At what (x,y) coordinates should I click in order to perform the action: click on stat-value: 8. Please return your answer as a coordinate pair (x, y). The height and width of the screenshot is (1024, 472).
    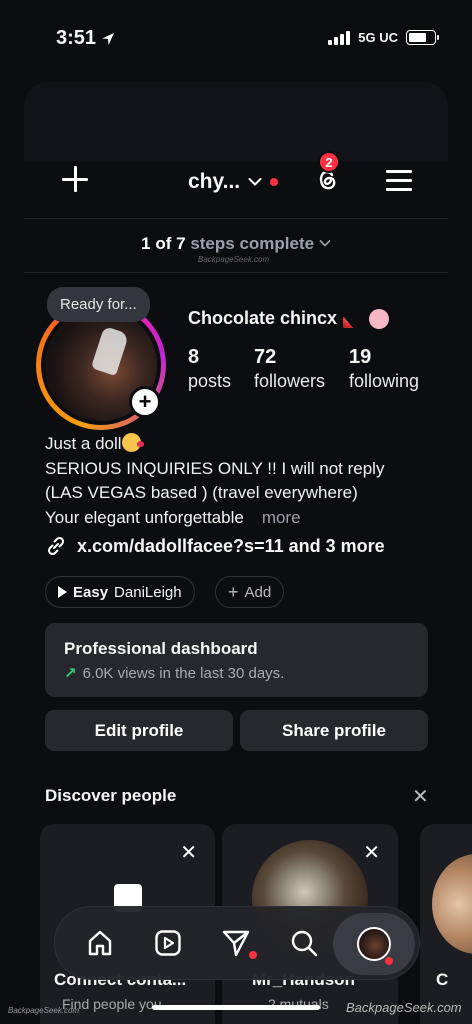
    Looking at the image, I should click on (194, 357).